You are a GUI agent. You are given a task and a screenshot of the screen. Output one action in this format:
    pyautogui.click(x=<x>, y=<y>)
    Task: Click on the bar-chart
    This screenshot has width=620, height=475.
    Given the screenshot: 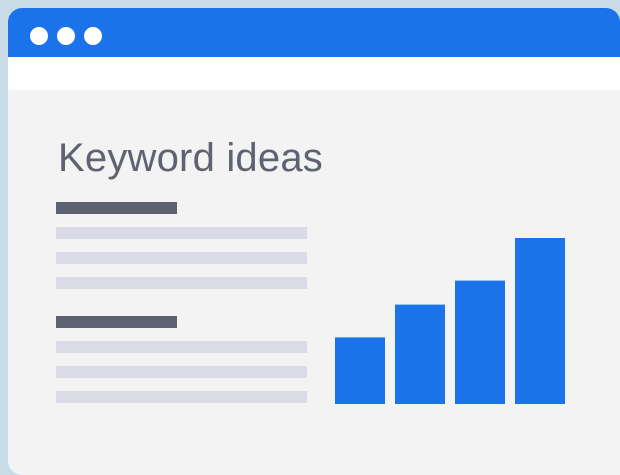 What is the action you would take?
    pyautogui.click(x=450, y=321)
    